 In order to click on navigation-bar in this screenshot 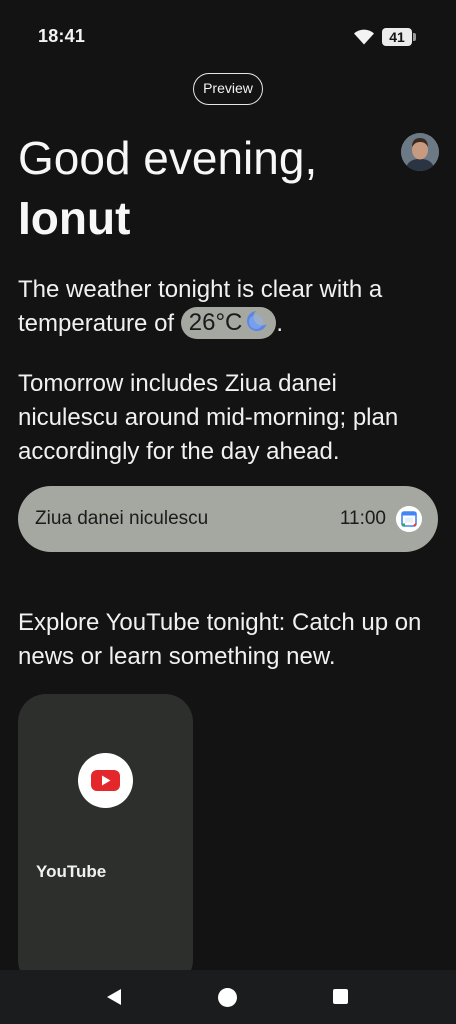, I will do `click(228, 997)`.